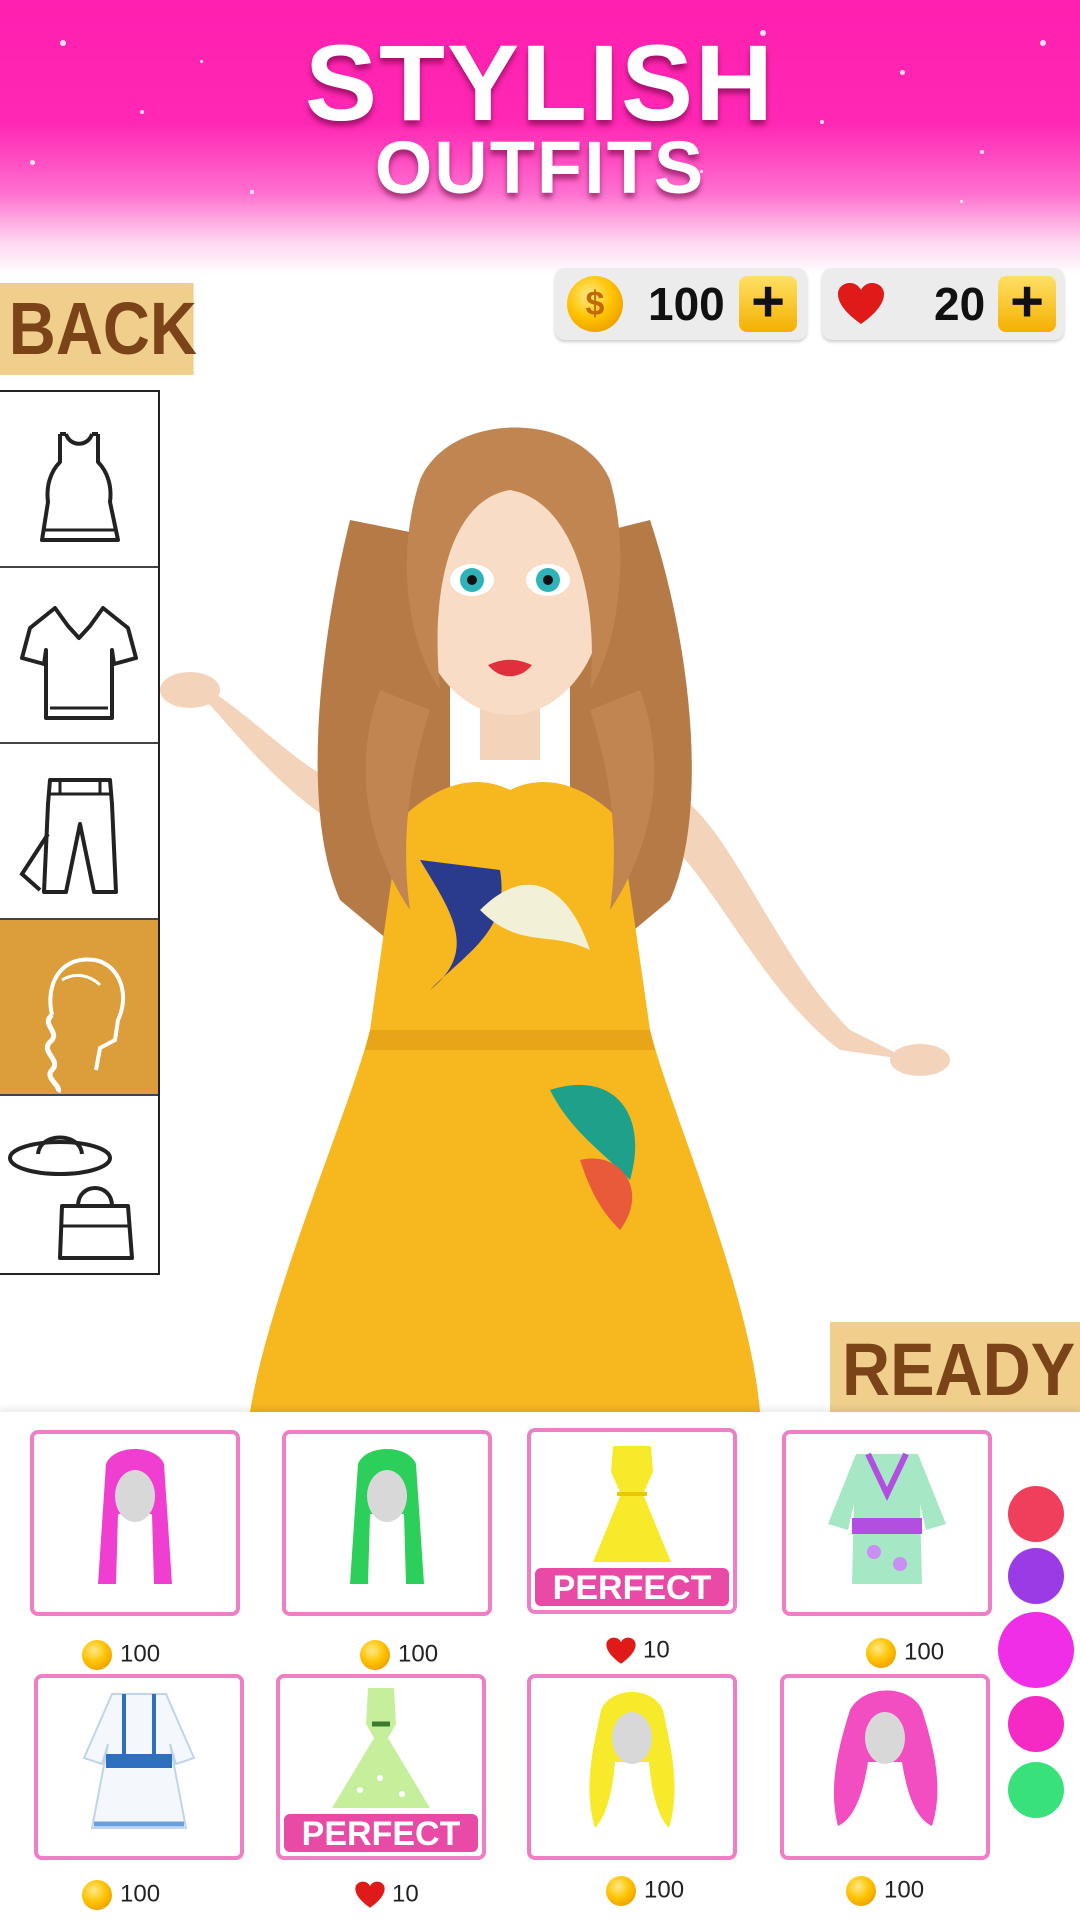 The width and height of the screenshot is (1080, 1920). Describe the element at coordinates (98, 329) in the screenshot. I see `back-button: BACK` at that location.